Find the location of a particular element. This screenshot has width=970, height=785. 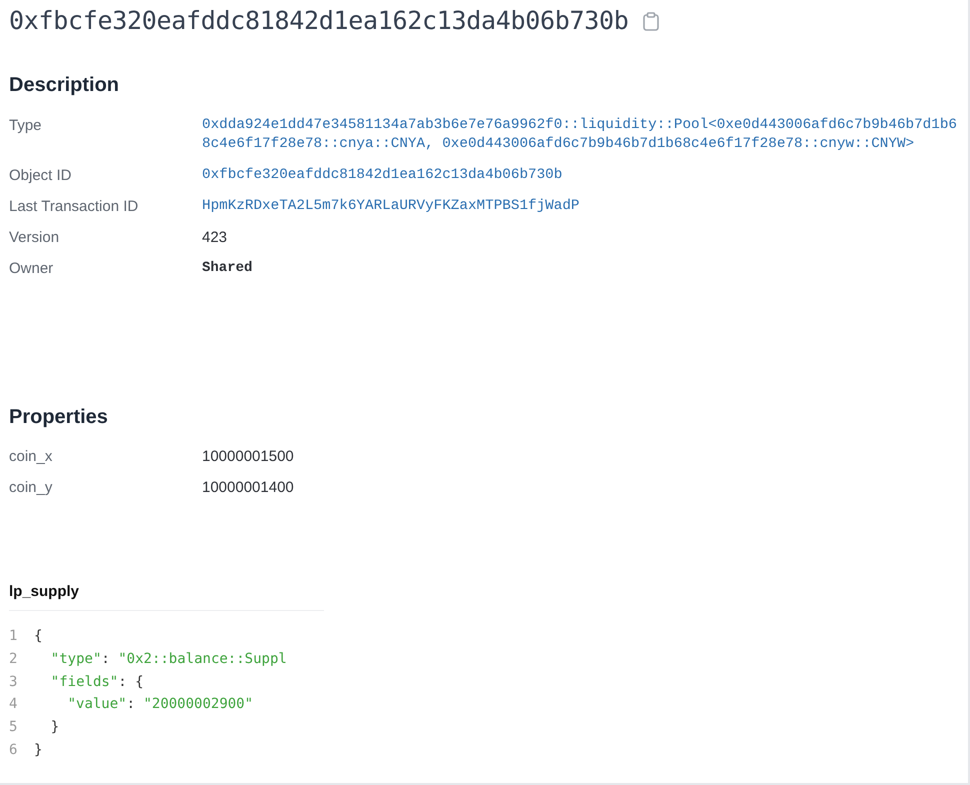

property-value: 10000001400 is located at coordinates (248, 487).